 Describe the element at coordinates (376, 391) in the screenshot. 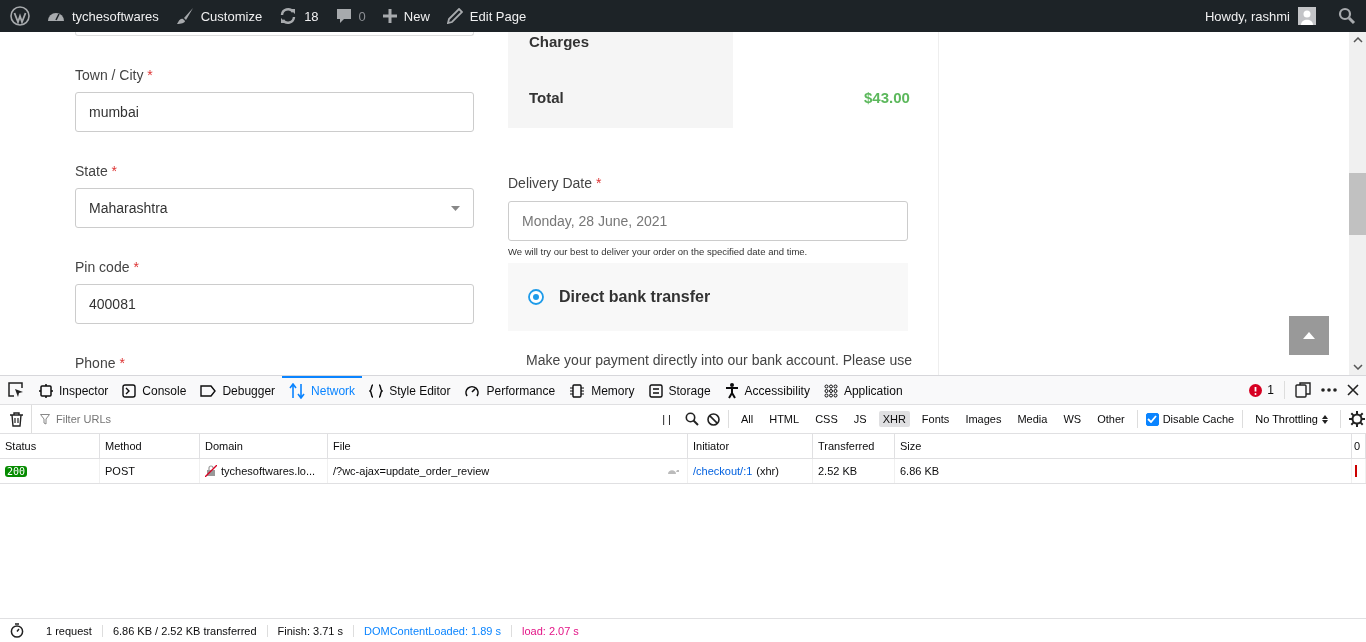

I see `curly-braces-icon` at that location.